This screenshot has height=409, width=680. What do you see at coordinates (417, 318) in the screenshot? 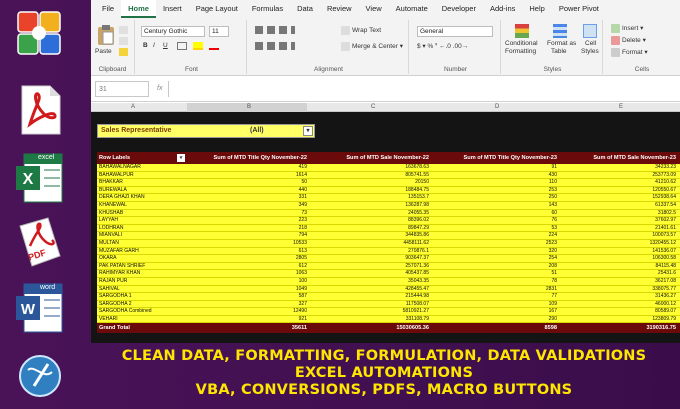
I see `value-cell: 331108.79` at bounding box center [417, 318].